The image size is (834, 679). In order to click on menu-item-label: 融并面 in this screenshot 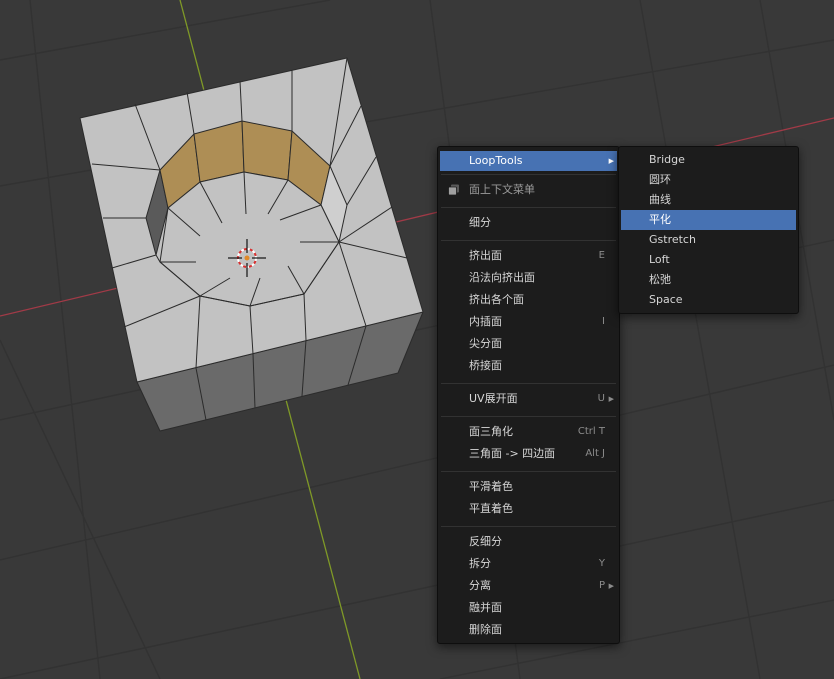, I will do `click(485, 607)`.